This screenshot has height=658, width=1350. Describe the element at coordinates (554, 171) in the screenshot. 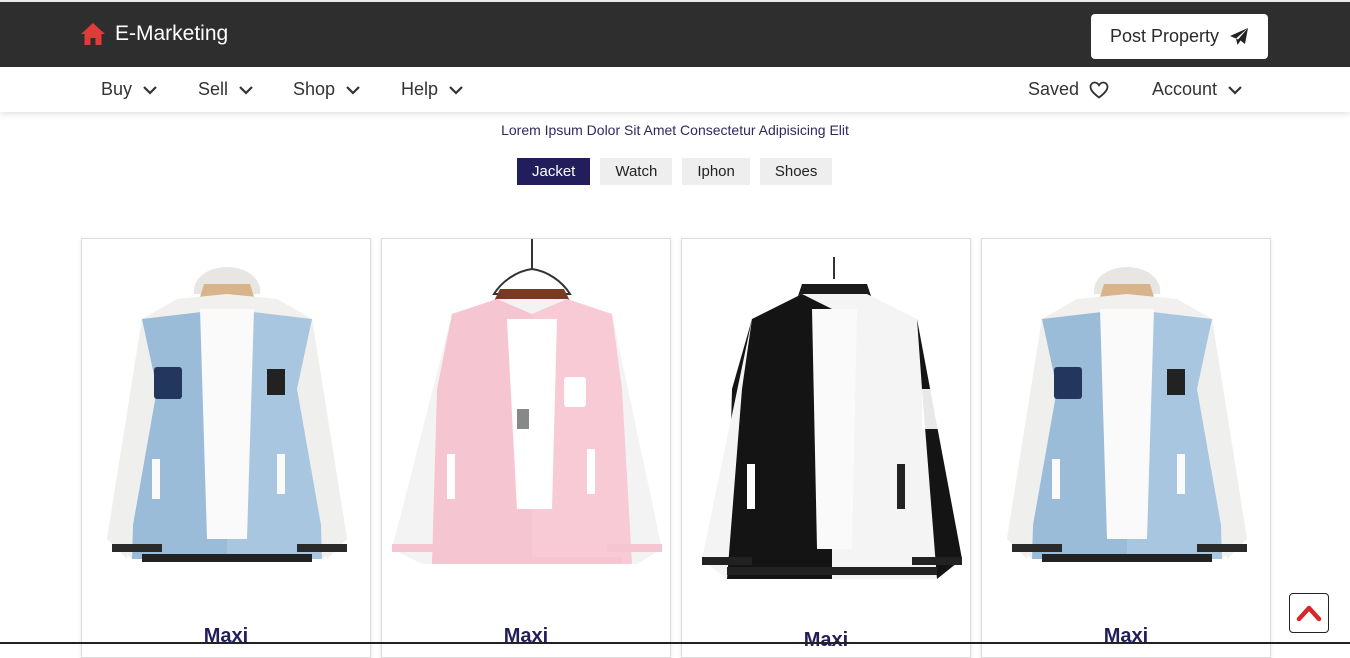

I see `tab-jacket: Jacket` at that location.